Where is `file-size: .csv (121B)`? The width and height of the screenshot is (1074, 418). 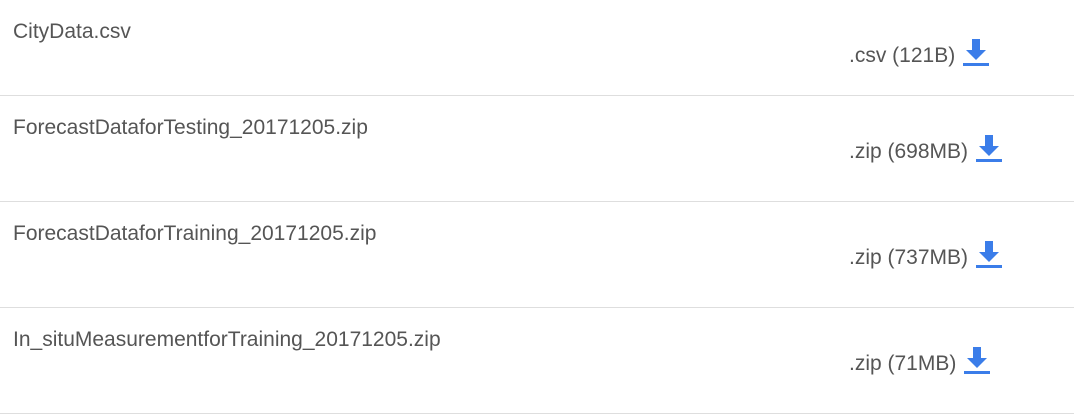
file-size: .csv (121B) is located at coordinates (902, 55).